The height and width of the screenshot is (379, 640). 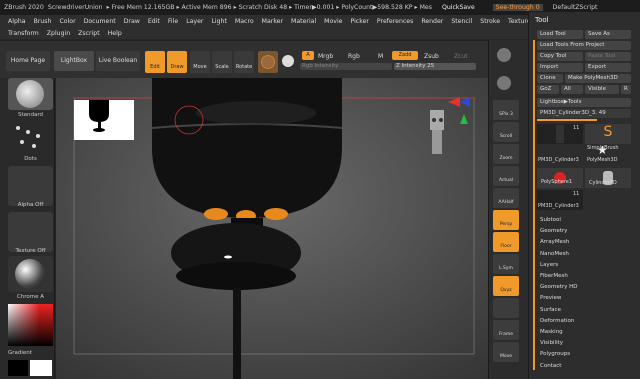 I want to click on dots-stroke-icon, so click(x=28, y=137).